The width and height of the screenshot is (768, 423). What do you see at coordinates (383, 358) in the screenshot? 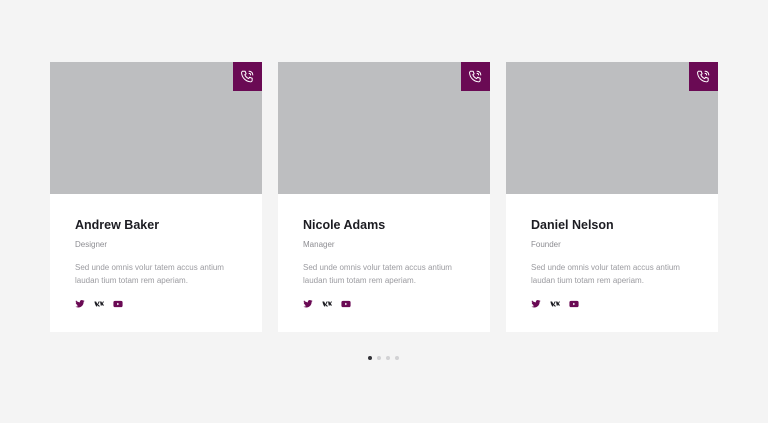
I see `carousel-pagination` at bounding box center [383, 358].